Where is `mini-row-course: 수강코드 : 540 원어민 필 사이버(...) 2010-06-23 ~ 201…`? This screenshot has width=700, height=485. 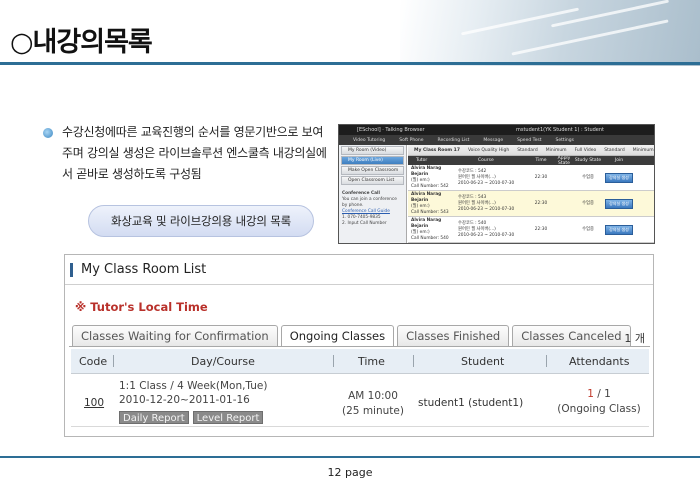 mini-row-course: 수강코드 : 540 원어민 필 사이버(...) 2010-06-23 ~ 201… is located at coordinates (493, 230).